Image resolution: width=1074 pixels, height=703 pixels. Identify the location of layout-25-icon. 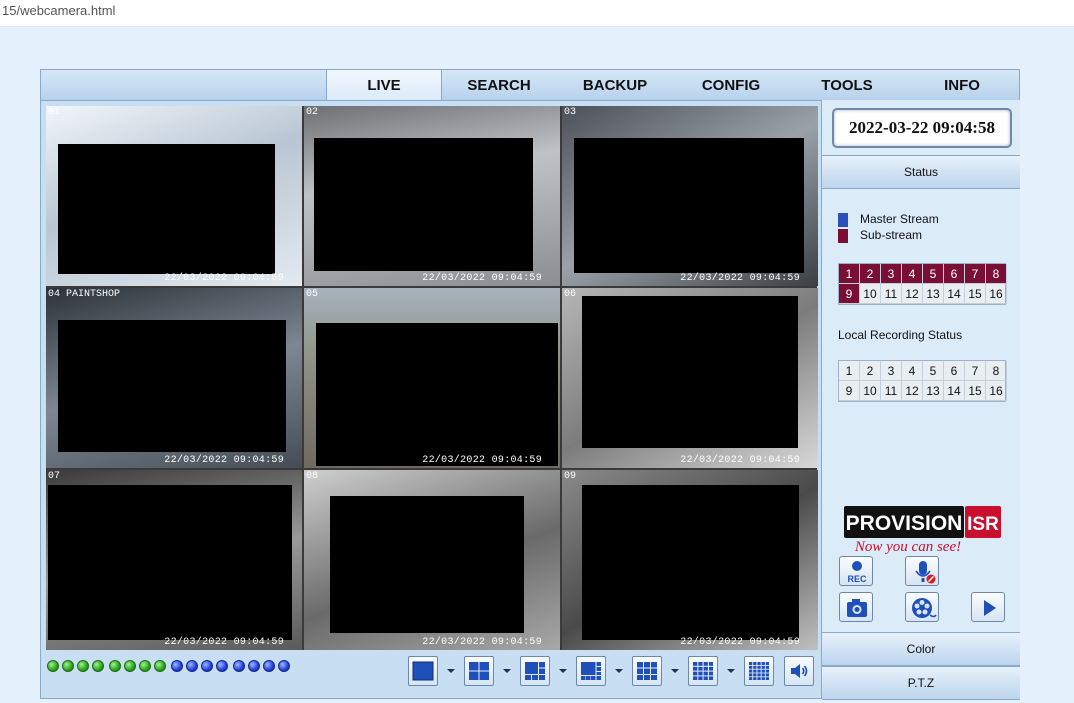
(759, 671).